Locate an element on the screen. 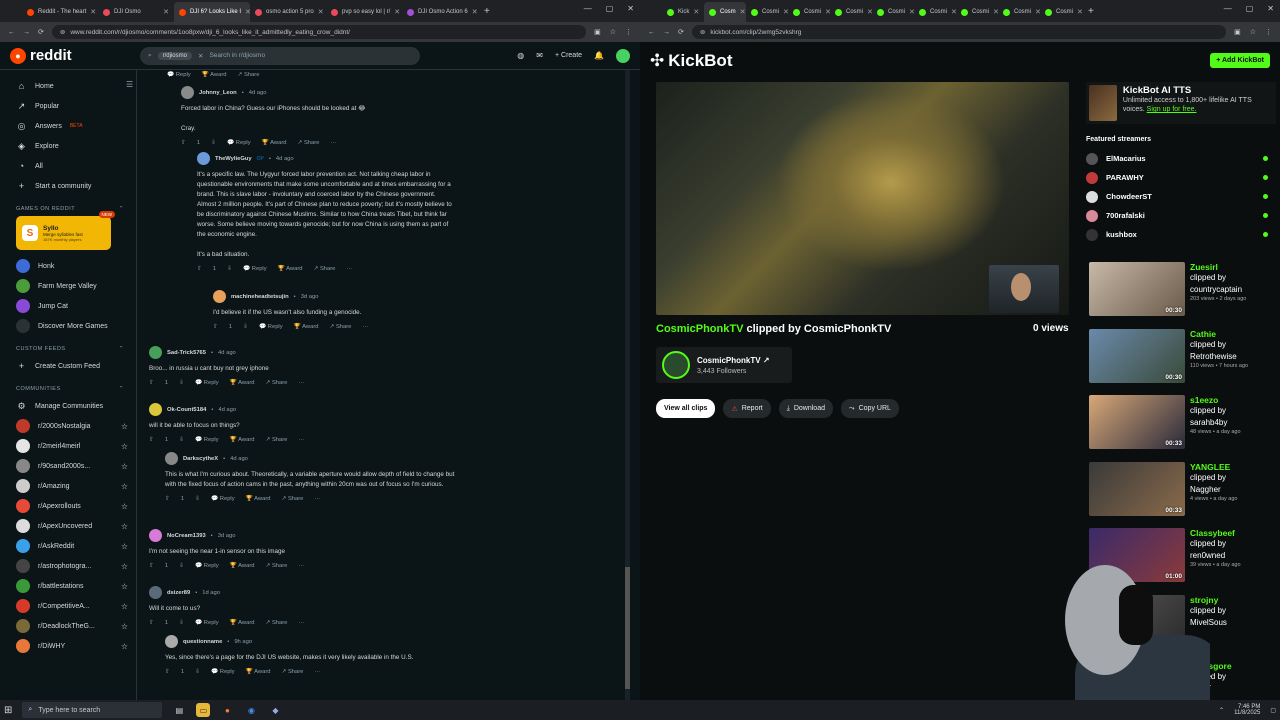 The image size is (1280, 720). clip-card: 00:30 strojny clipped by MivelSous is located at coordinates (1179, 621).